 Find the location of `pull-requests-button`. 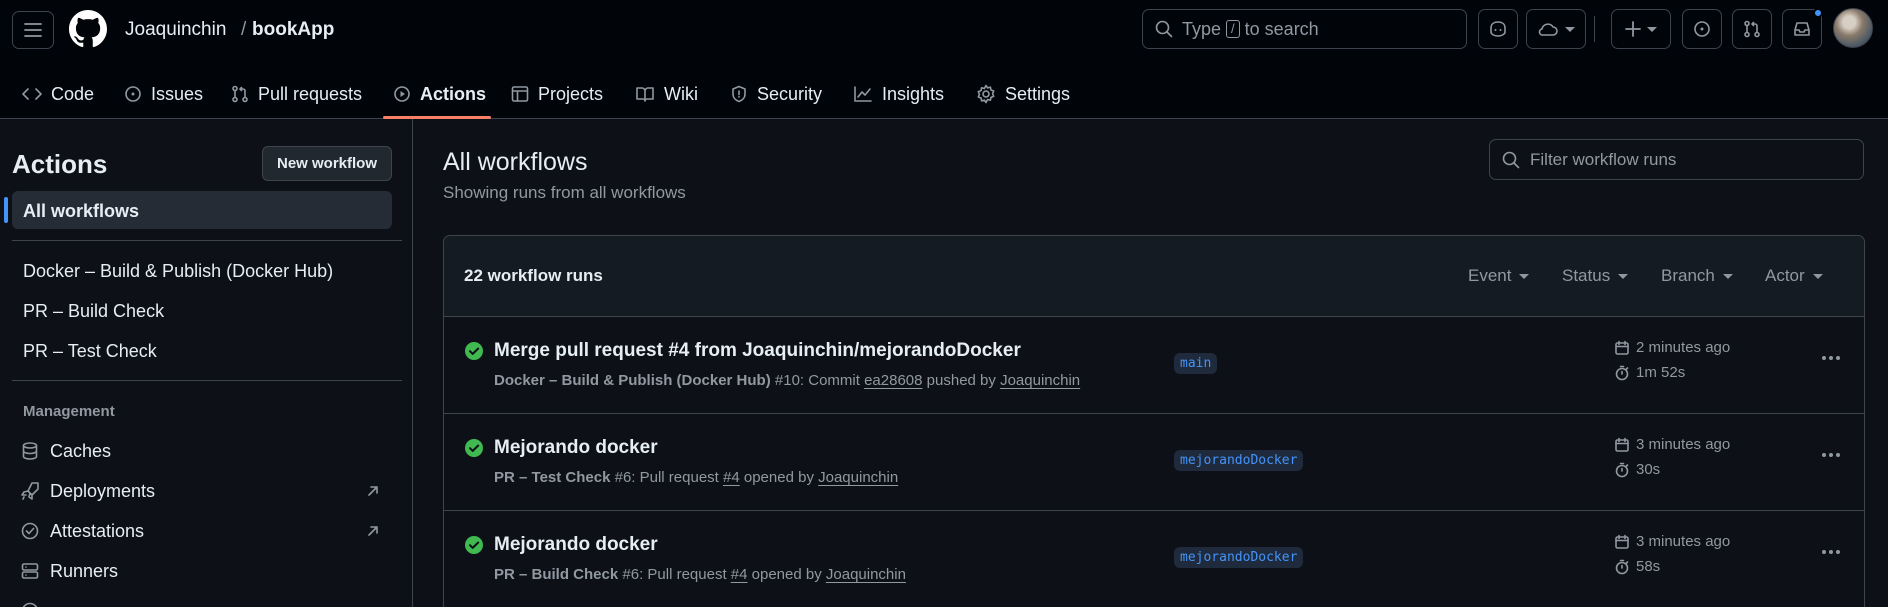

pull-requests-button is located at coordinates (1752, 29).